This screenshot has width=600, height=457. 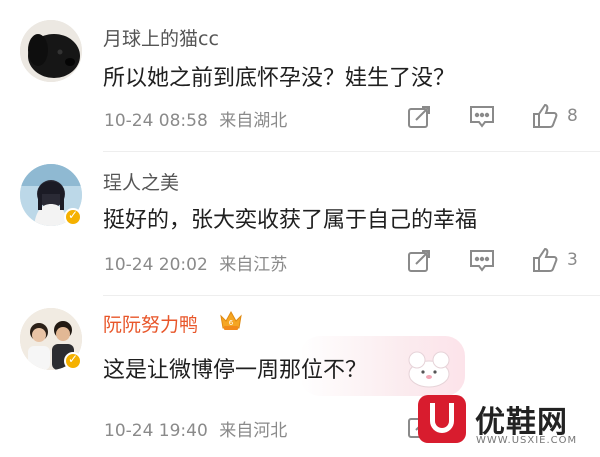 What do you see at coordinates (509, 426) in the screenshot?
I see `site-watermark: 优鞋网 WWW.USXIE.COM` at bounding box center [509, 426].